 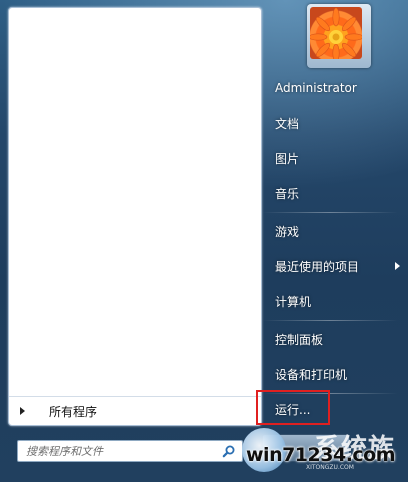 I want to click on music-item: 音乐, so click(x=332, y=193).